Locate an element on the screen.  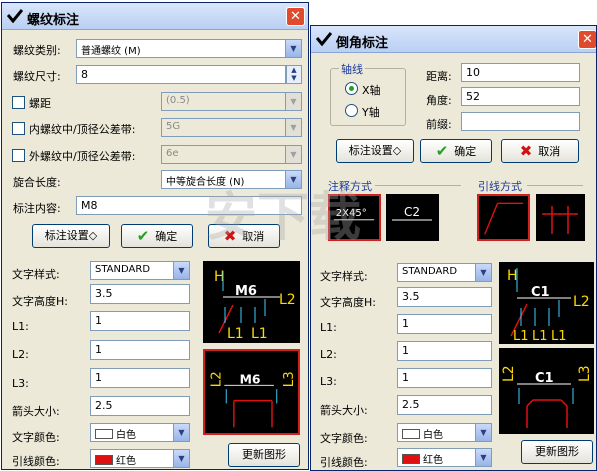
preview-c-label: C1 is located at coordinates (544, 378).